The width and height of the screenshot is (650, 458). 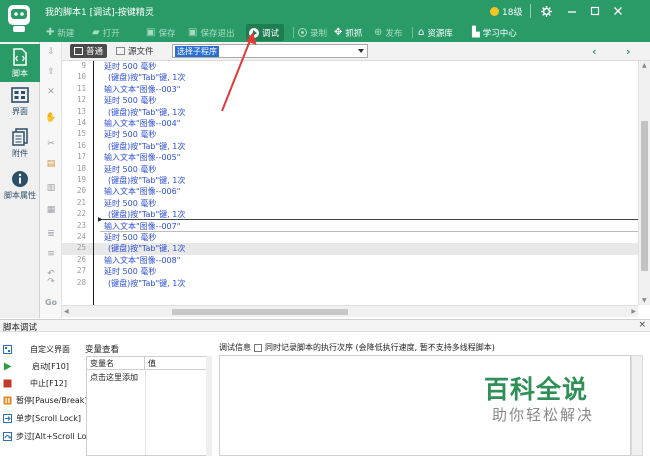 What do you see at coordinates (644, 65) in the screenshot?
I see `scroll-up-icon: ▲` at bounding box center [644, 65].